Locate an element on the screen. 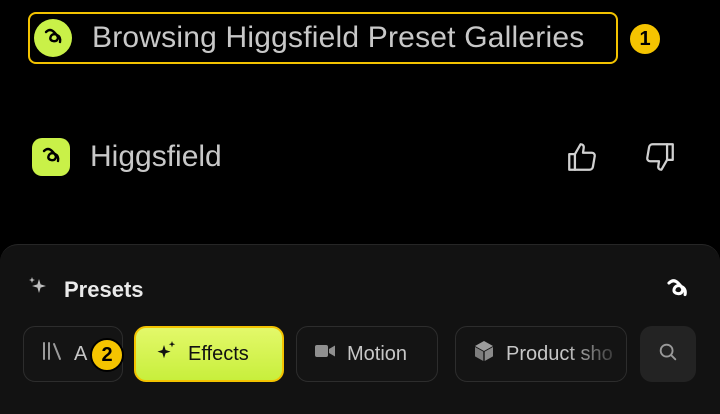 The width and height of the screenshot is (720, 414). sparkle-icon is located at coordinates (38, 289).